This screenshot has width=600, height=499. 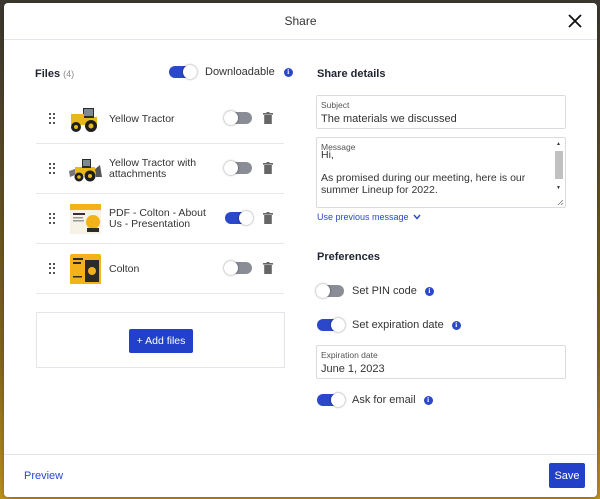 I want to click on file-row: Yellow Tractor, so click(x=160, y=119).